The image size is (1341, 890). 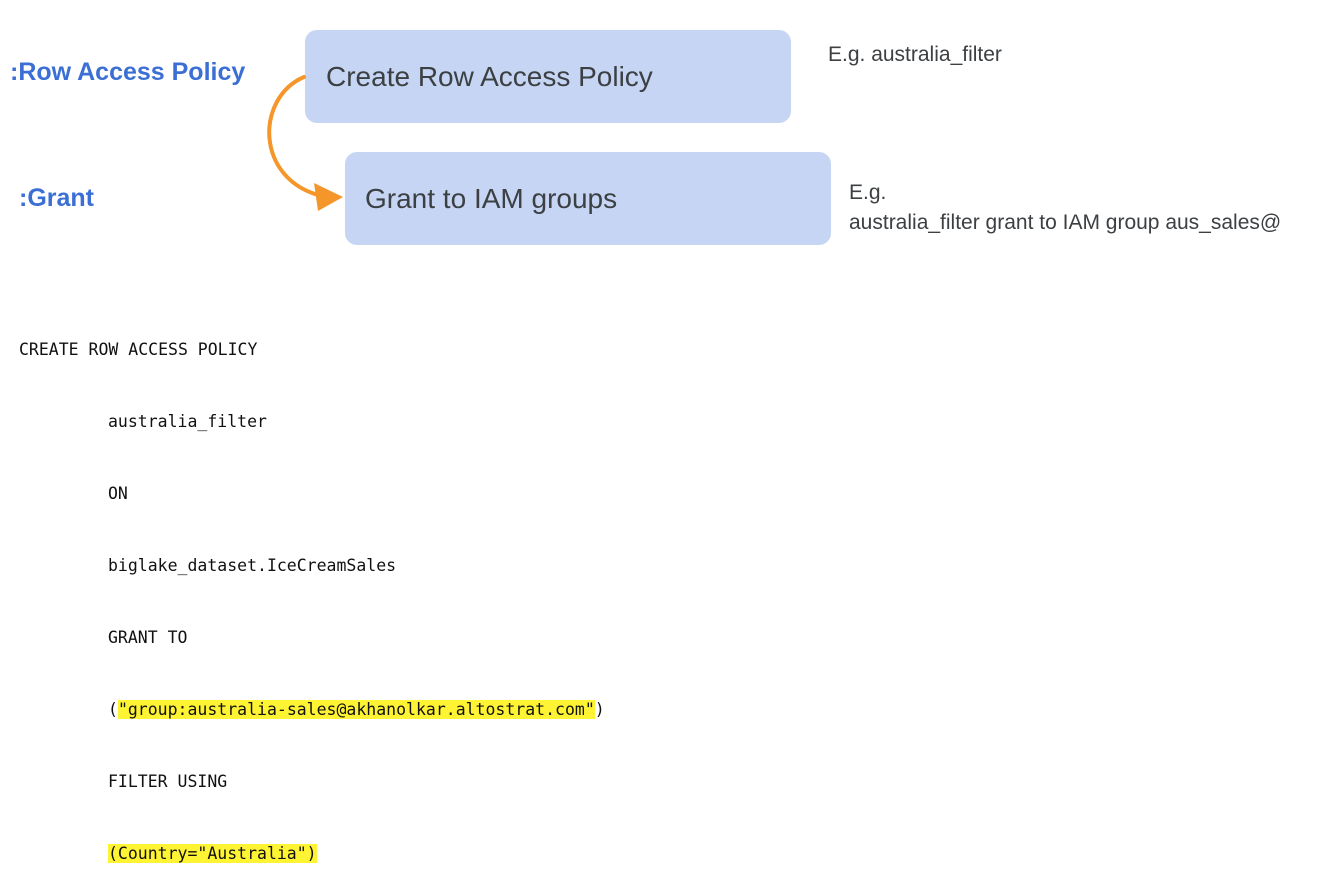 What do you see at coordinates (187, 421) in the screenshot?
I see `code-line: australia_filter` at bounding box center [187, 421].